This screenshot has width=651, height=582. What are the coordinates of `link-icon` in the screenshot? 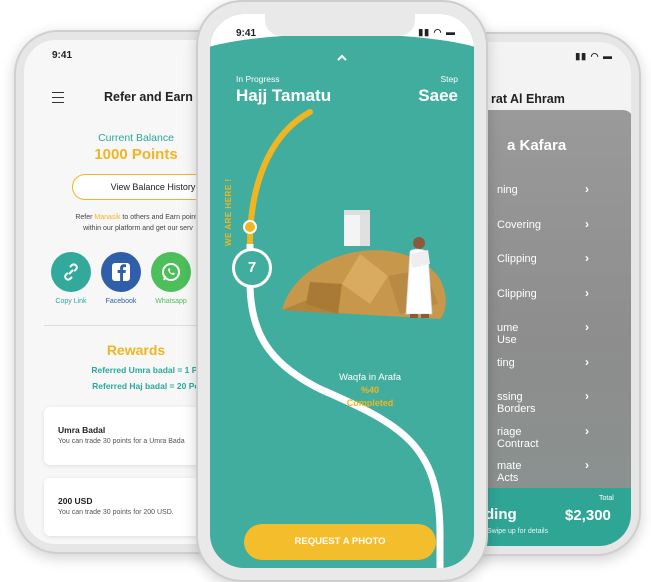 It's located at (71, 272).